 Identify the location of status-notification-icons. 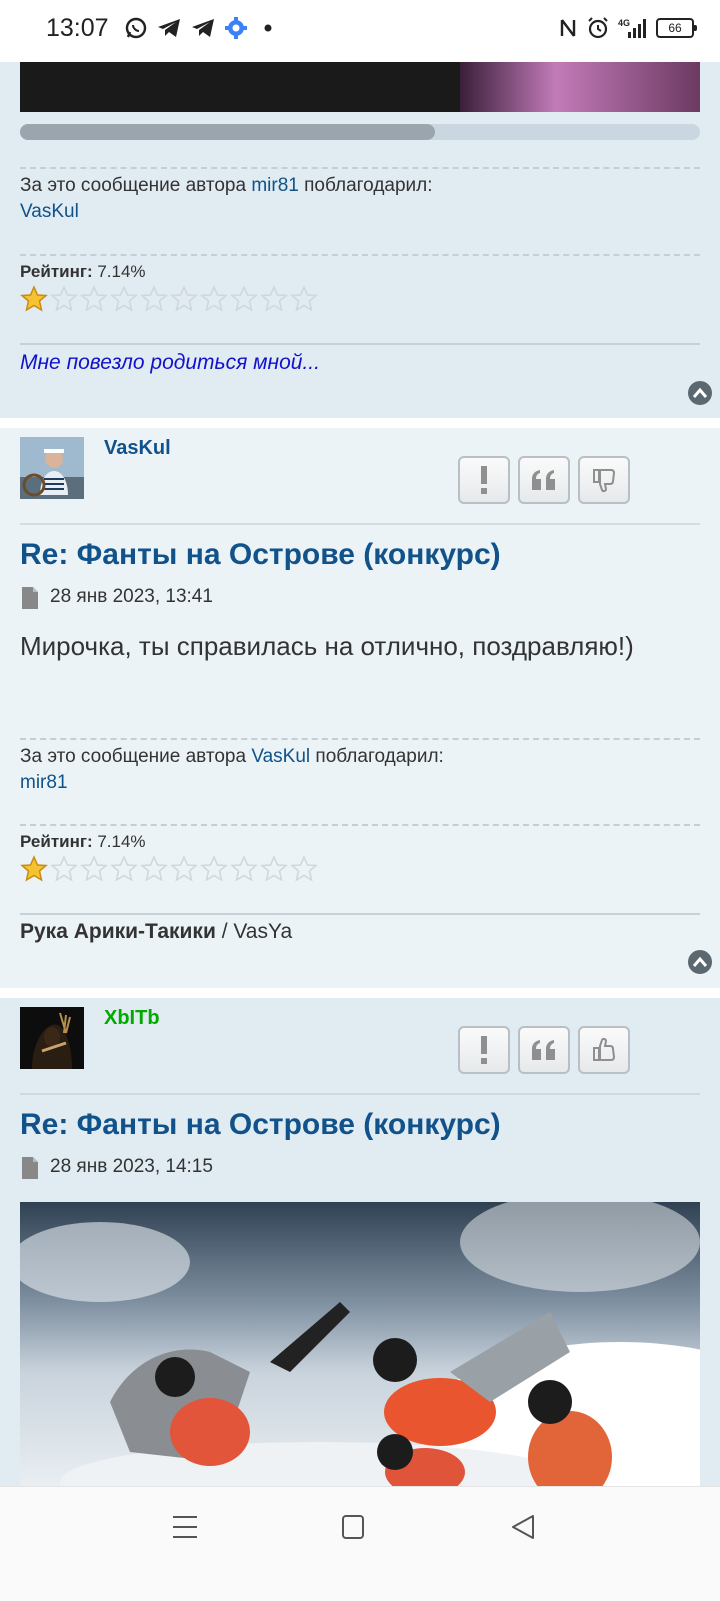
(200, 28).